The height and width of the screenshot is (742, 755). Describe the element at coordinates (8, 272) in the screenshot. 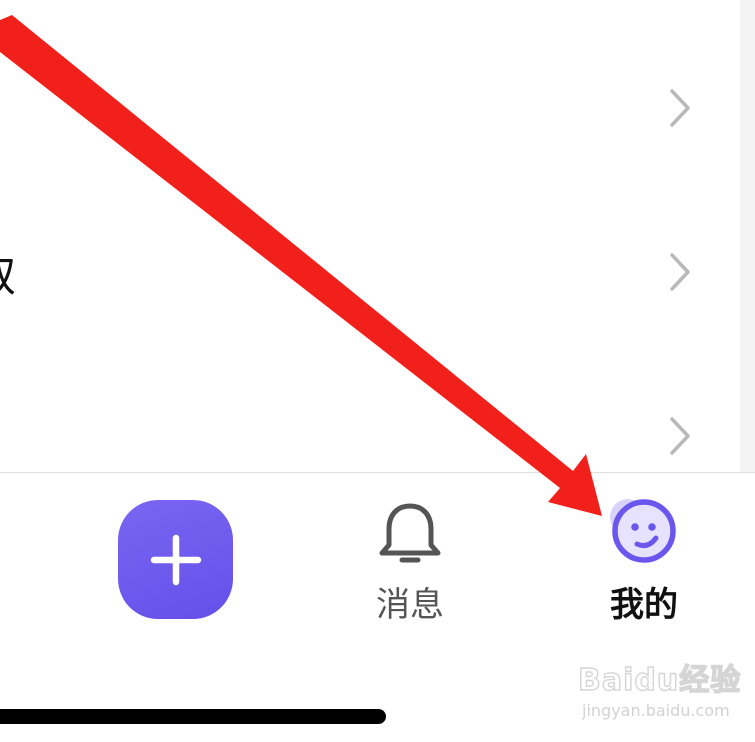

I see `list-item-label: 取` at that location.